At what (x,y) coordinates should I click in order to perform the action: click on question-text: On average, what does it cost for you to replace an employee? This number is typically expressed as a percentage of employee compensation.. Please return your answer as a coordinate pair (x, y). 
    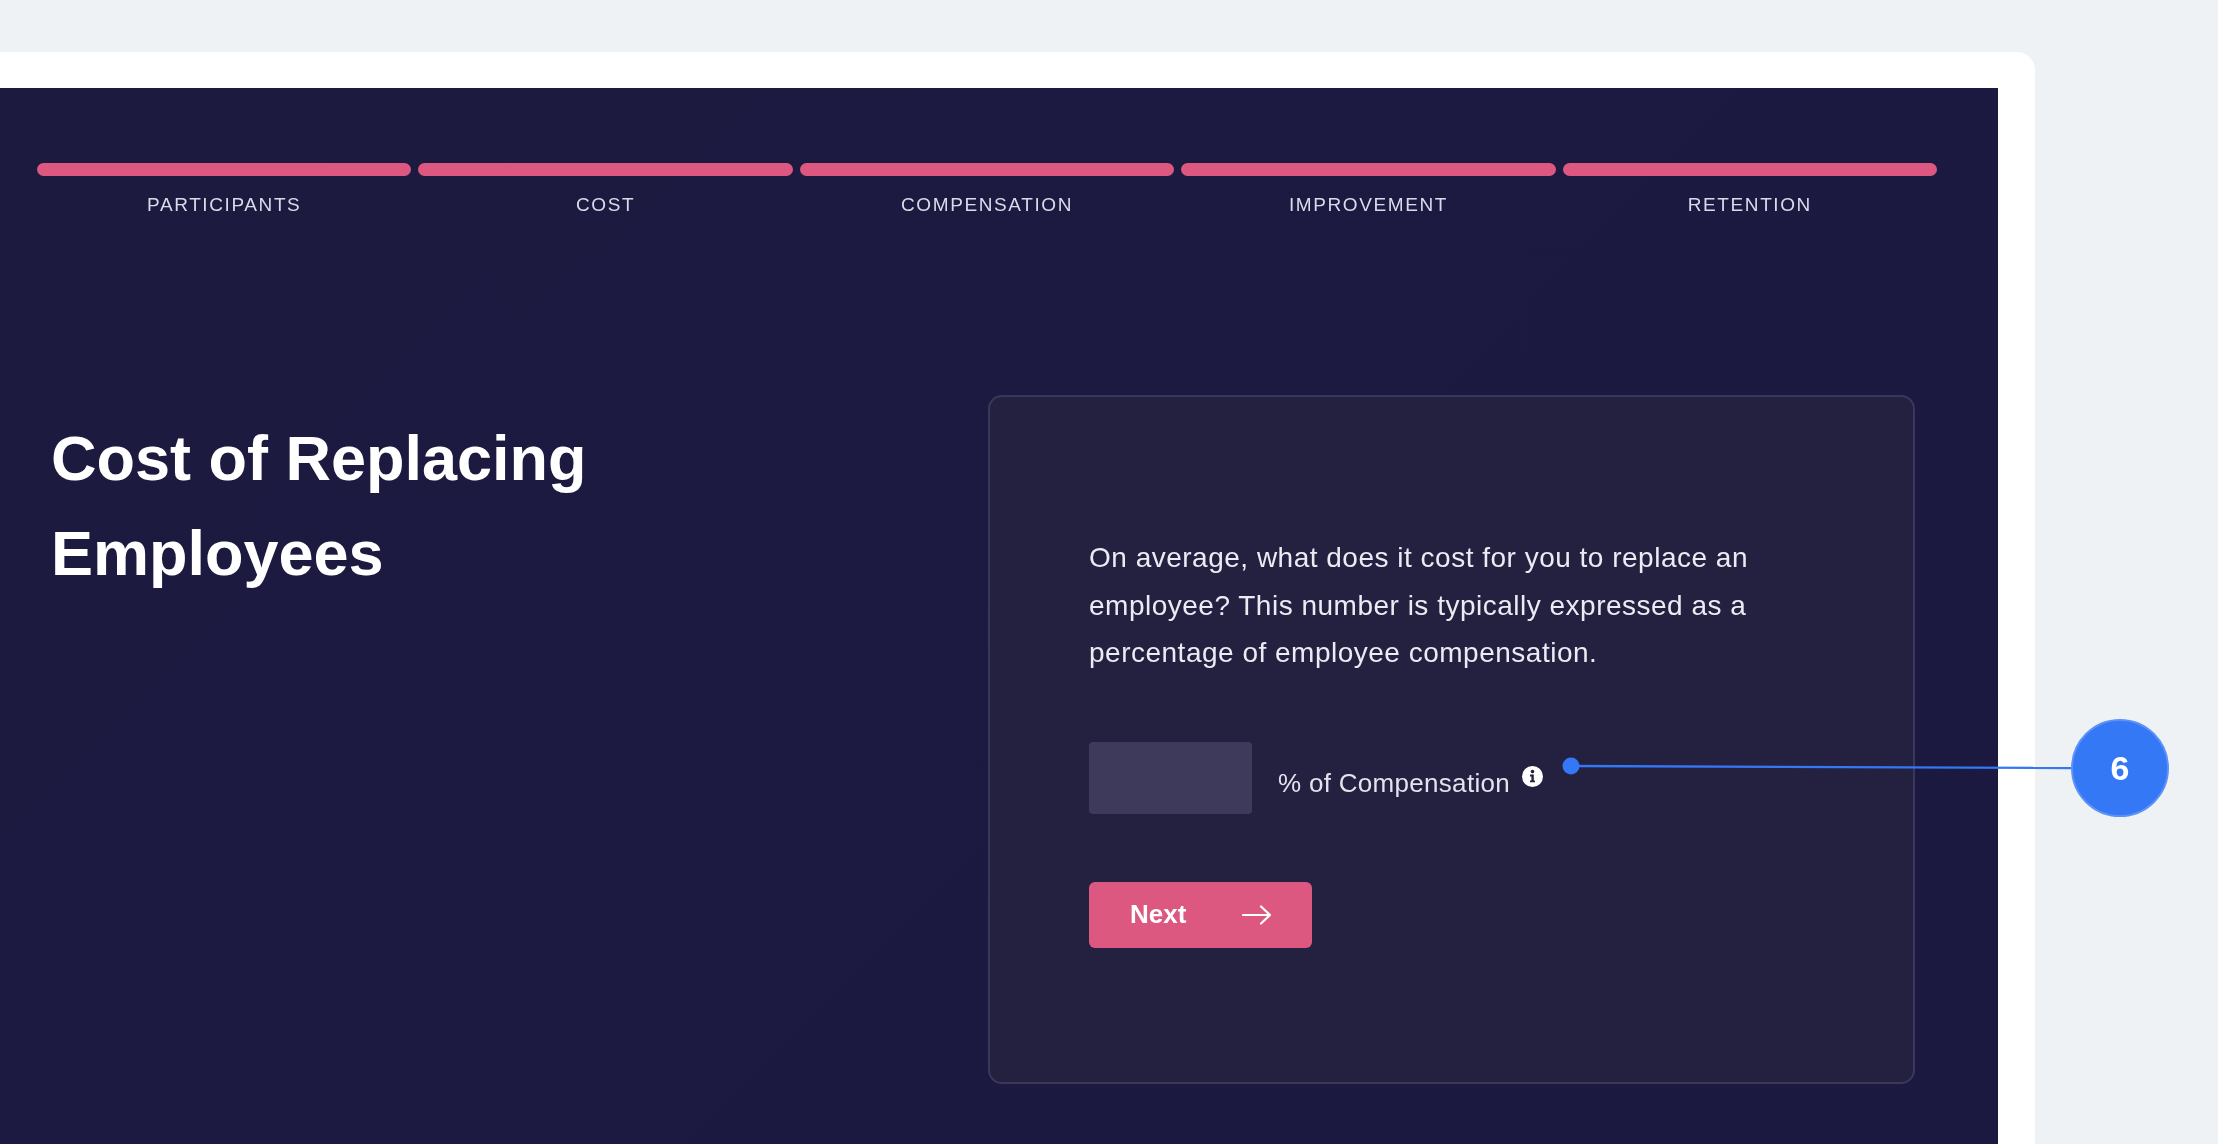
    Looking at the image, I should click on (1419, 606).